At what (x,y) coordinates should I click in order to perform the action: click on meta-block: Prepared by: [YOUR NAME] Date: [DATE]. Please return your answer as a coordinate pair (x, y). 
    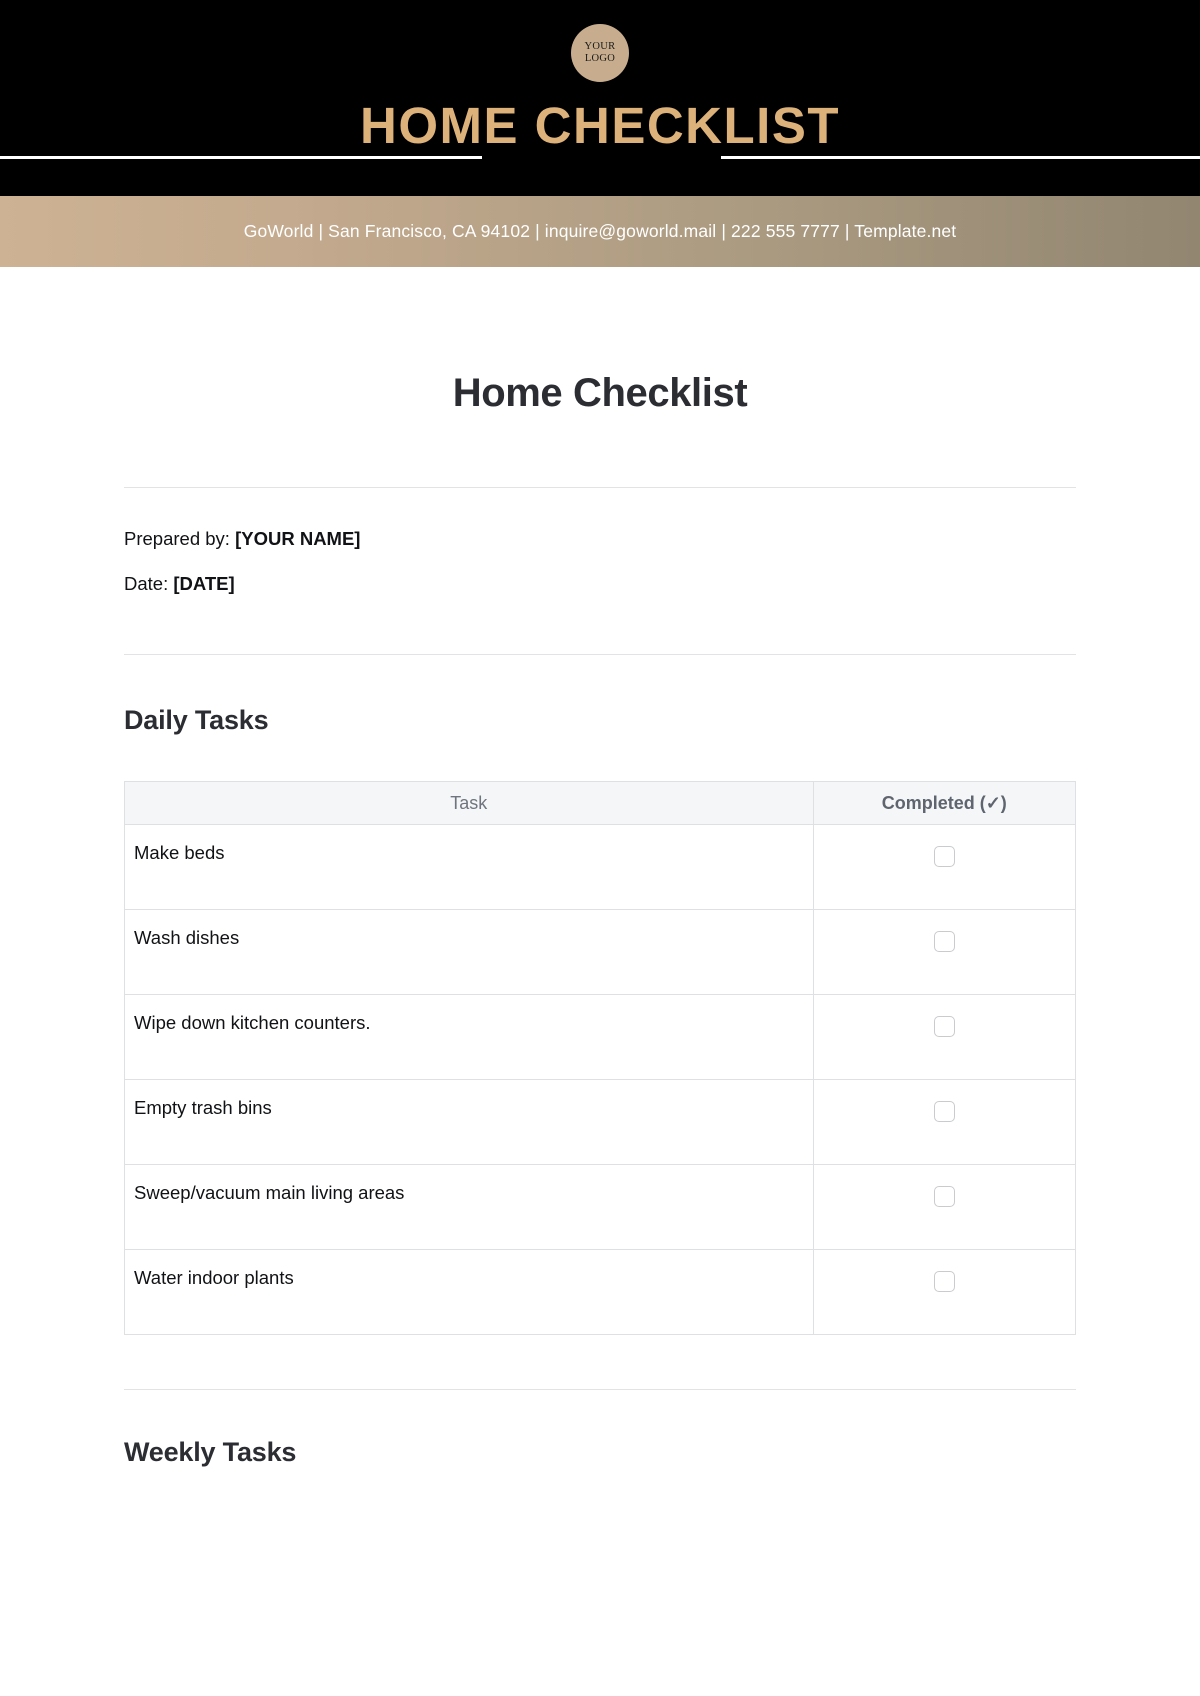
    Looking at the image, I should click on (600, 540).